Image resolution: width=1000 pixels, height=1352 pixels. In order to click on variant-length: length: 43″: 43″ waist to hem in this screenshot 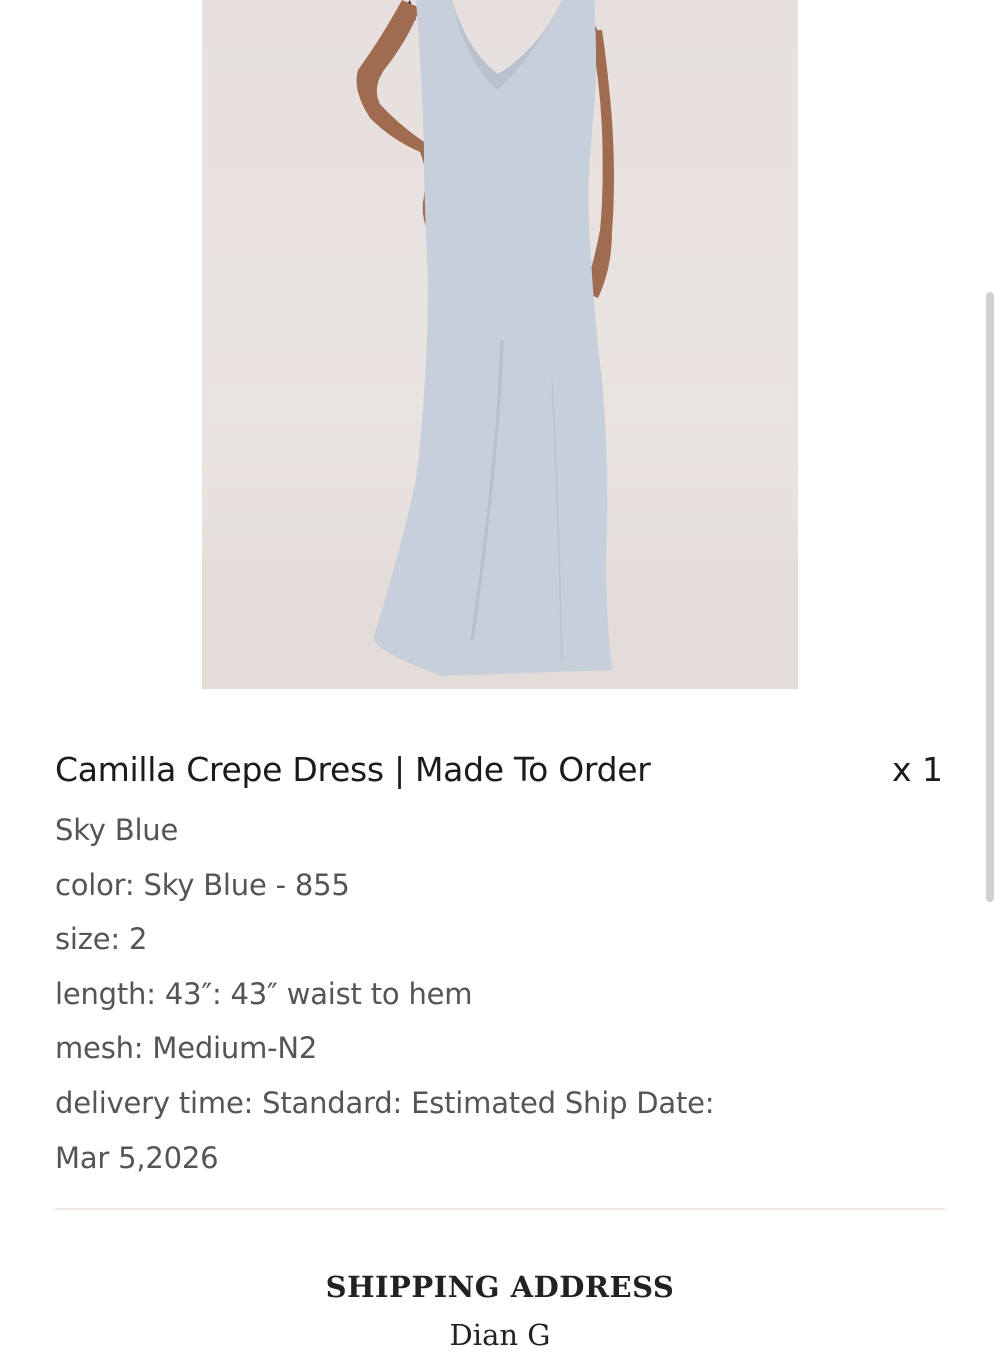, I will do `click(264, 993)`.